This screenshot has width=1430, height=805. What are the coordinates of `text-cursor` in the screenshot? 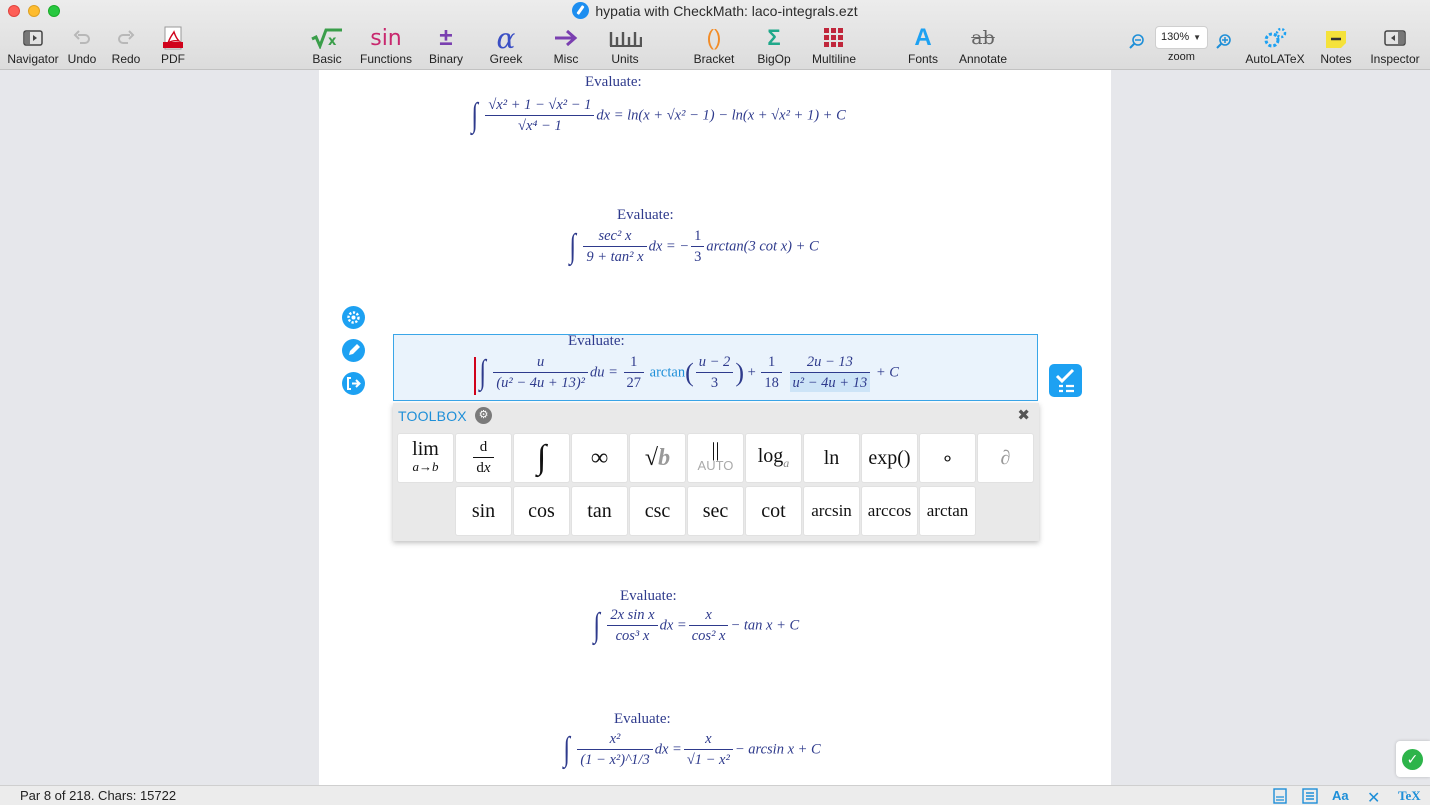 It's located at (475, 376).